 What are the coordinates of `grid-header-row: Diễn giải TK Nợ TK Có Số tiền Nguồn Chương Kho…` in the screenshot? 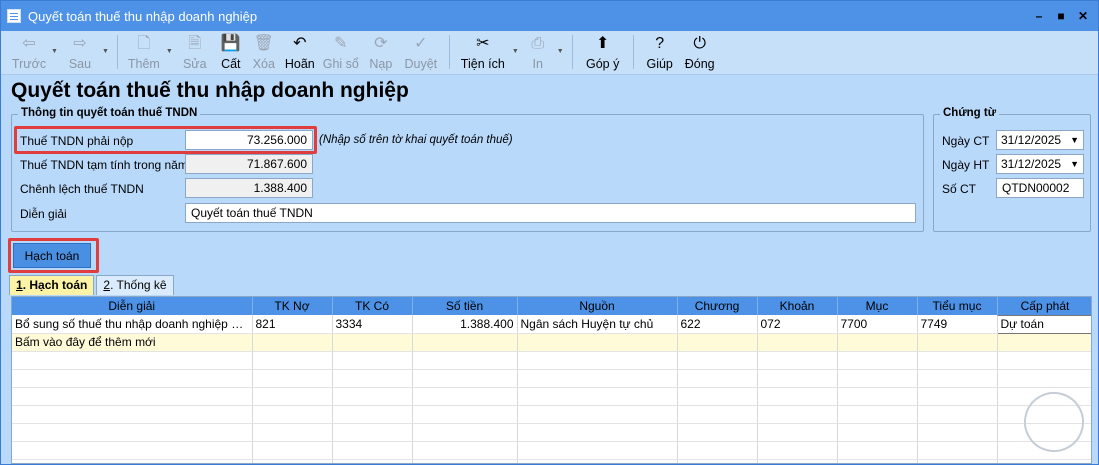 It's located at (551, 306).